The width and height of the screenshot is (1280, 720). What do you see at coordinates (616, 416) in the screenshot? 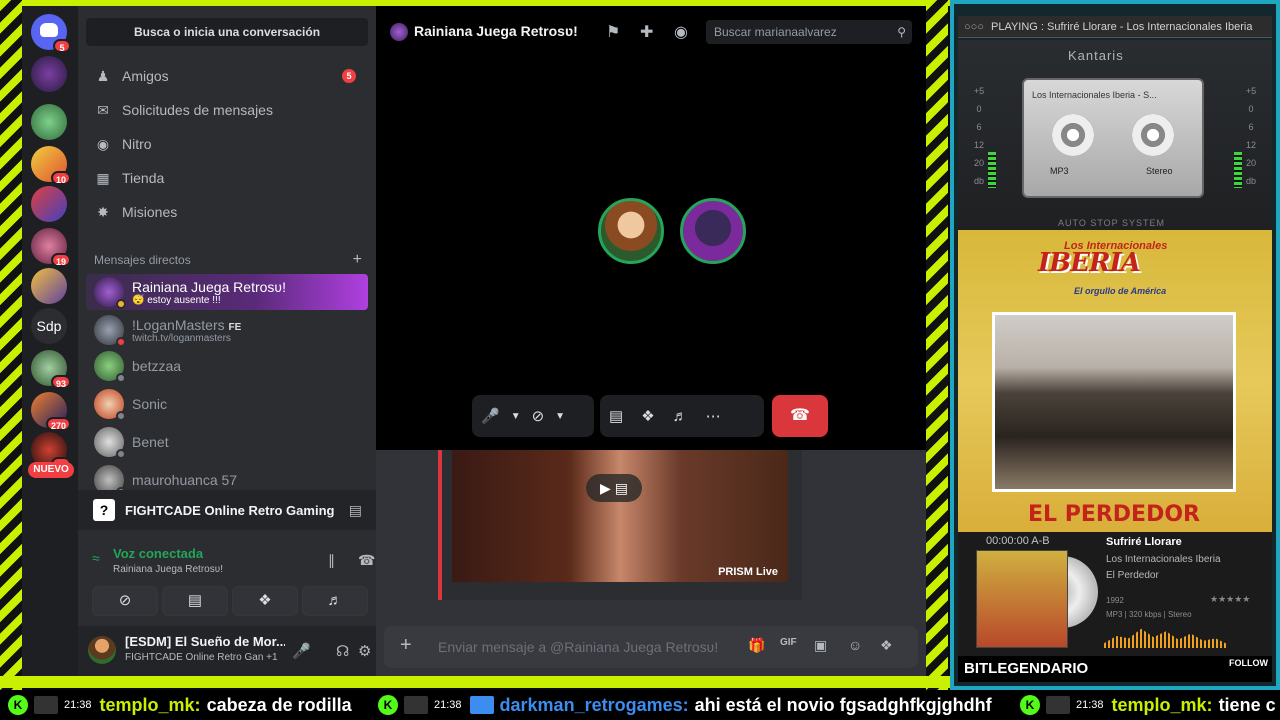
I see `share-screen-icon: ▤` at bounding box center [616, 416].